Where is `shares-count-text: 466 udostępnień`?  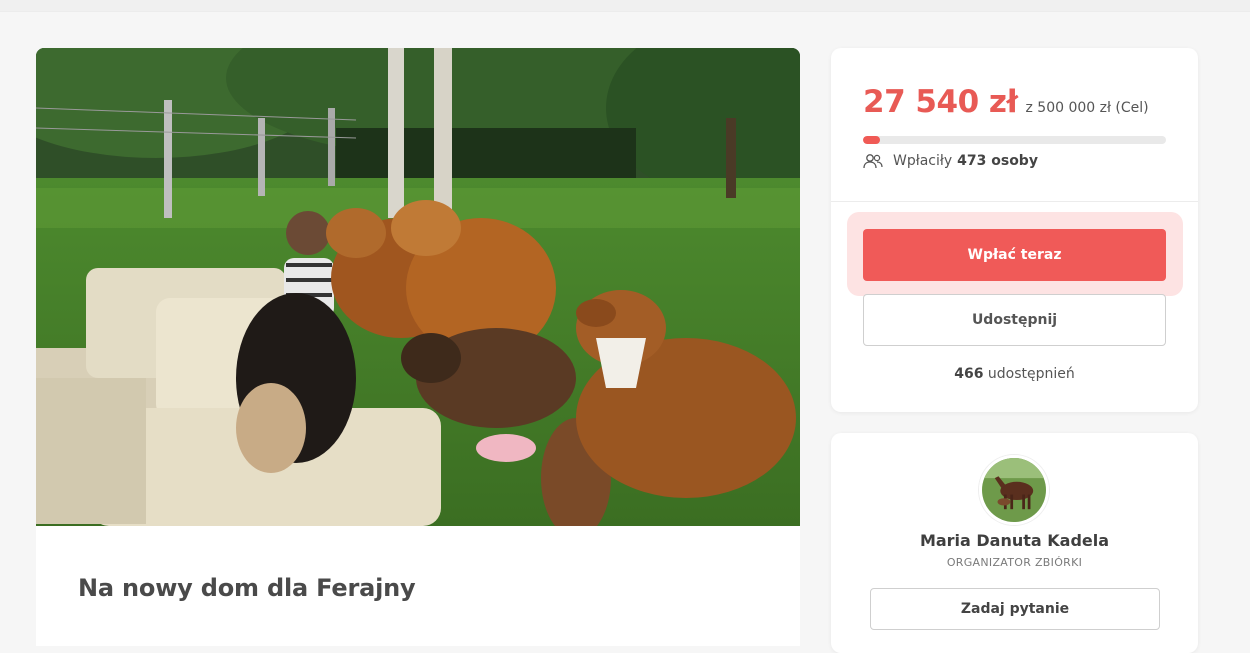 shares-count-text: 466 udostępnień is located at coordinates (1014, 374).